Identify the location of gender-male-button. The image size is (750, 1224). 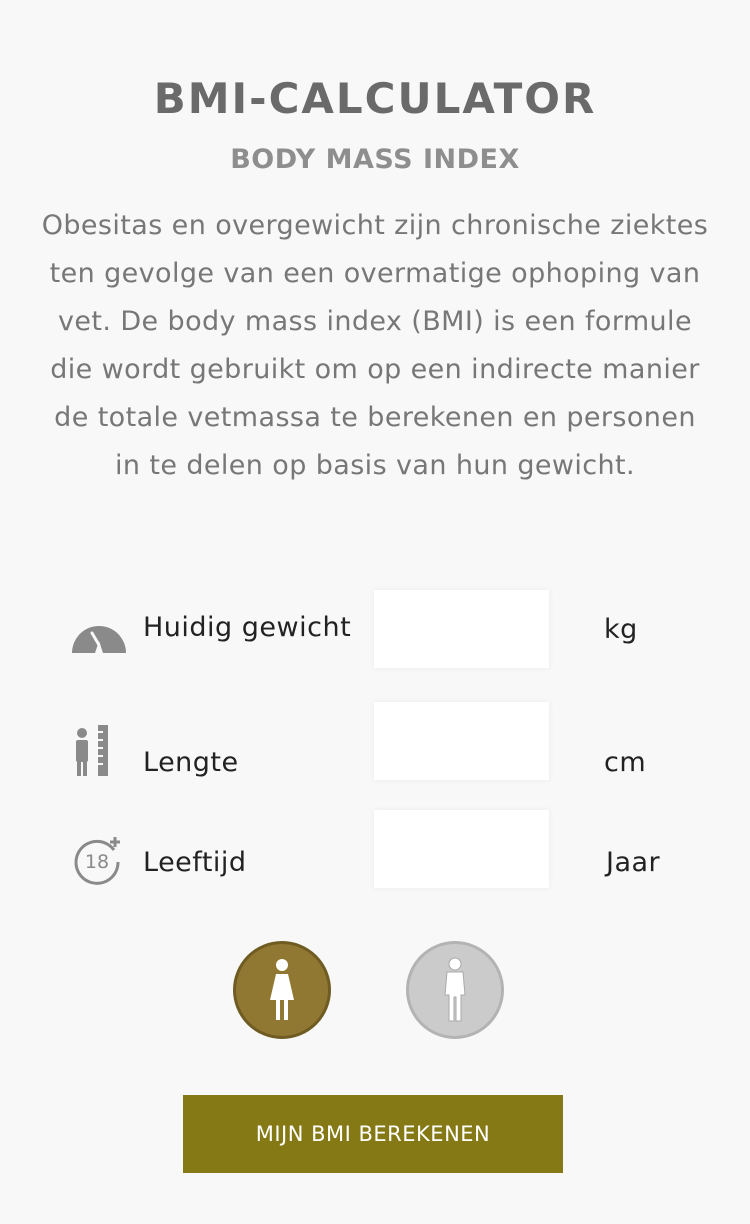
(455, 990).